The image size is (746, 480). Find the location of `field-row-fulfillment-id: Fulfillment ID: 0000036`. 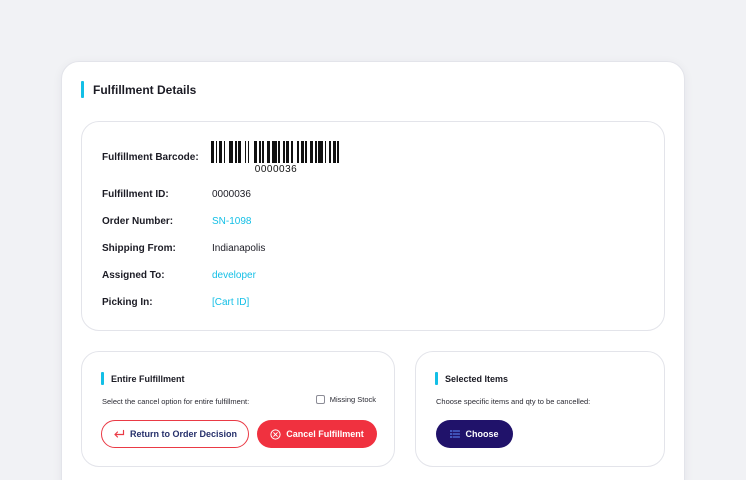

field-row-fulfillment-id: Fulfillment ID: 0000036 is located at coordinates (176, 194).